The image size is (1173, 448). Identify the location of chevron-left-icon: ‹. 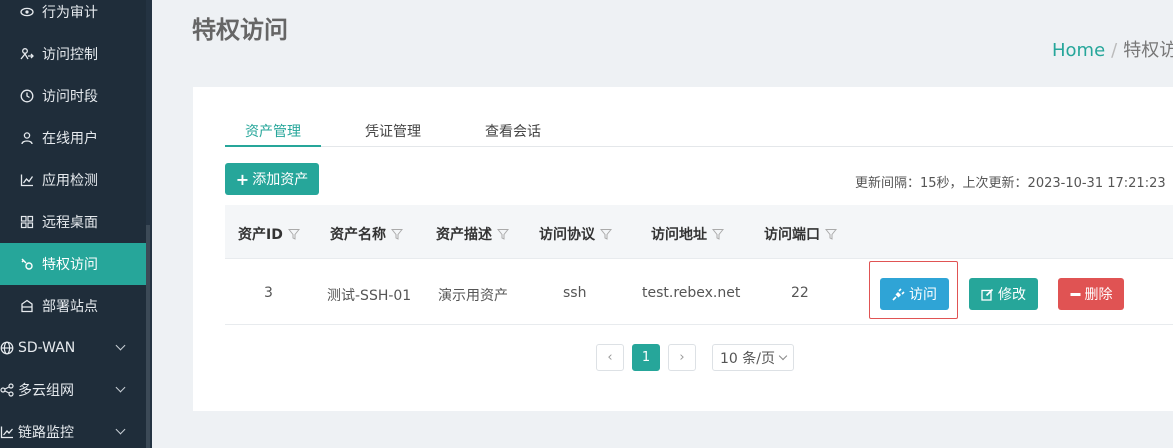
(610, 357).